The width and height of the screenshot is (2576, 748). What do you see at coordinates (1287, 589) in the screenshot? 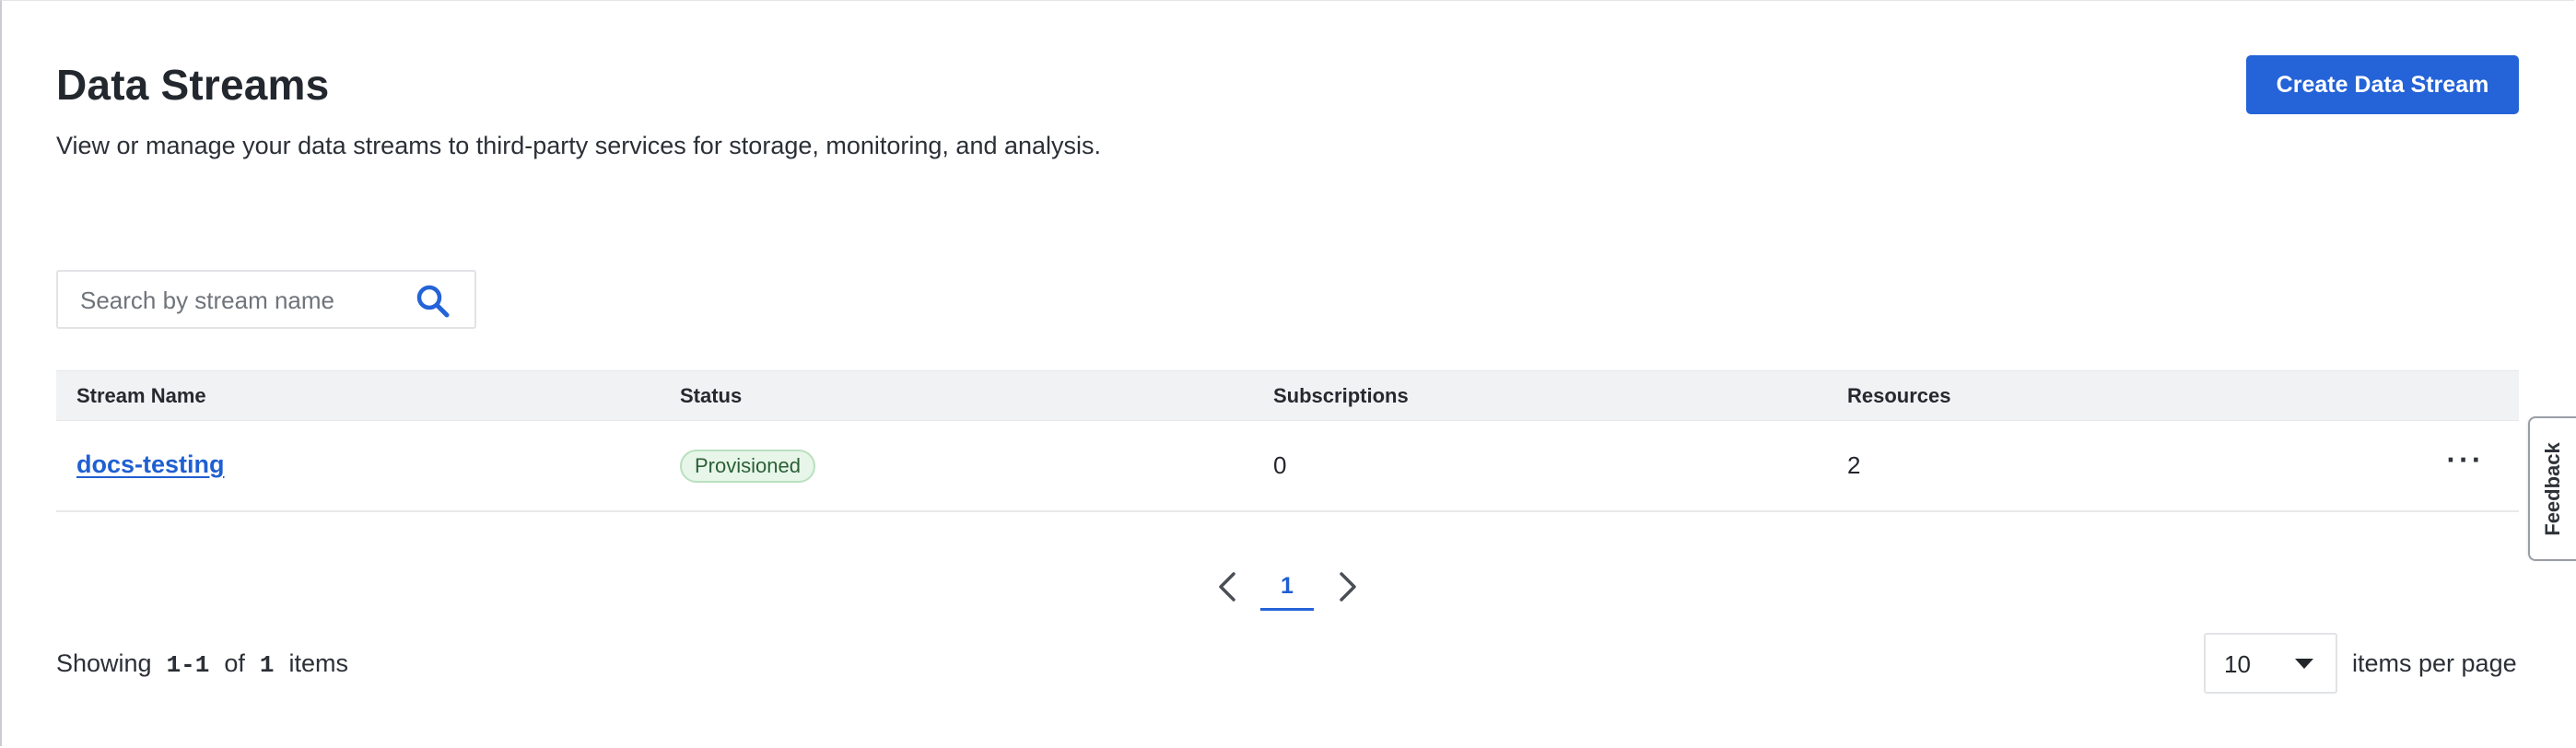
I see `pagination-page-current: 1` at bounding box center [1287, 589].